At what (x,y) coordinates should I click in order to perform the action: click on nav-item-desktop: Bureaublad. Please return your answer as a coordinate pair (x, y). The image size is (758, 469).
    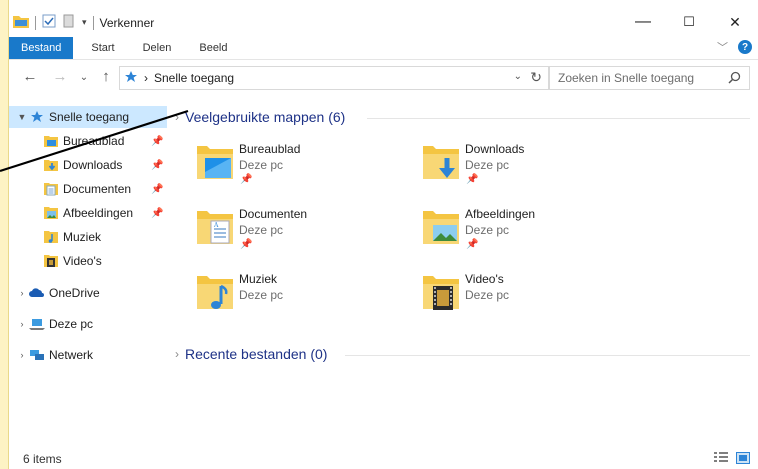
    Looking at the image, I should click on (83, 141).